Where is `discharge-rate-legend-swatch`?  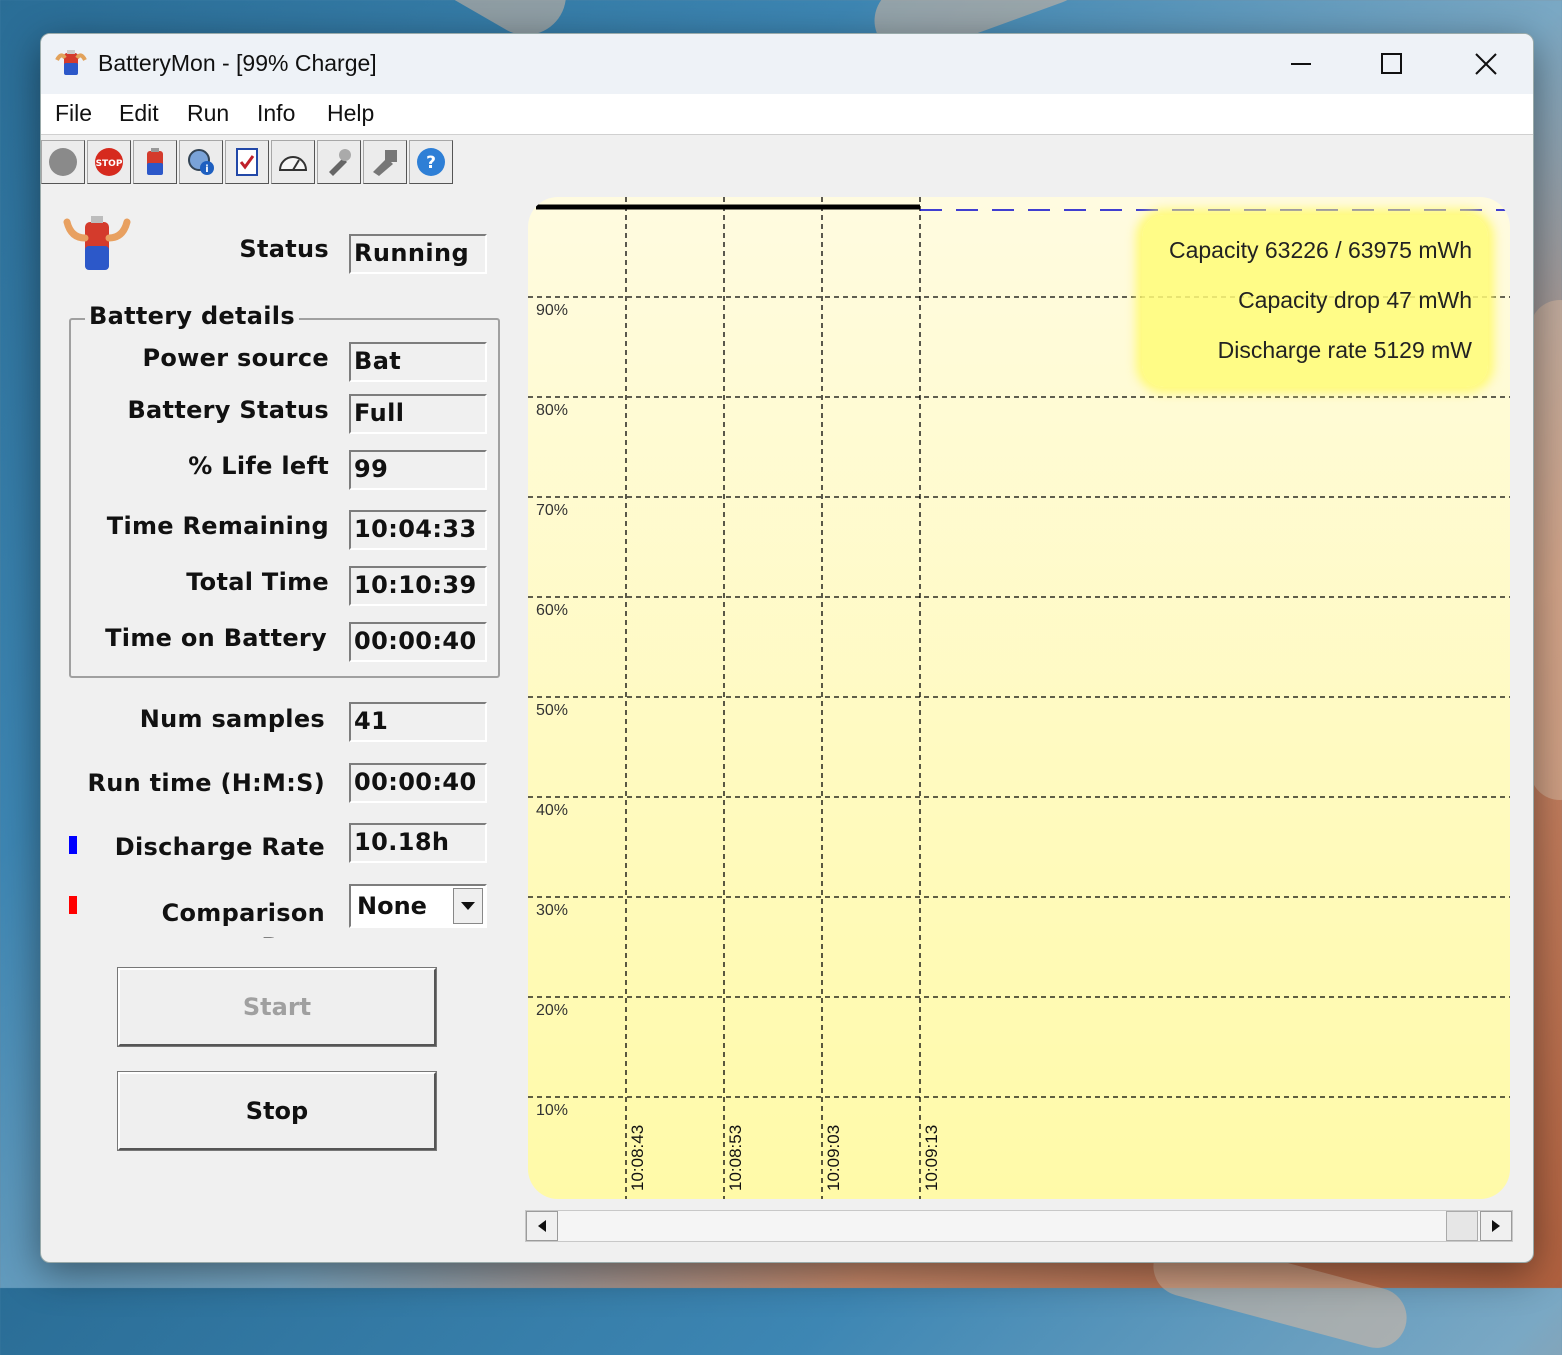
discharge-rate-legend-swatch is located at coordinates (73, 845).